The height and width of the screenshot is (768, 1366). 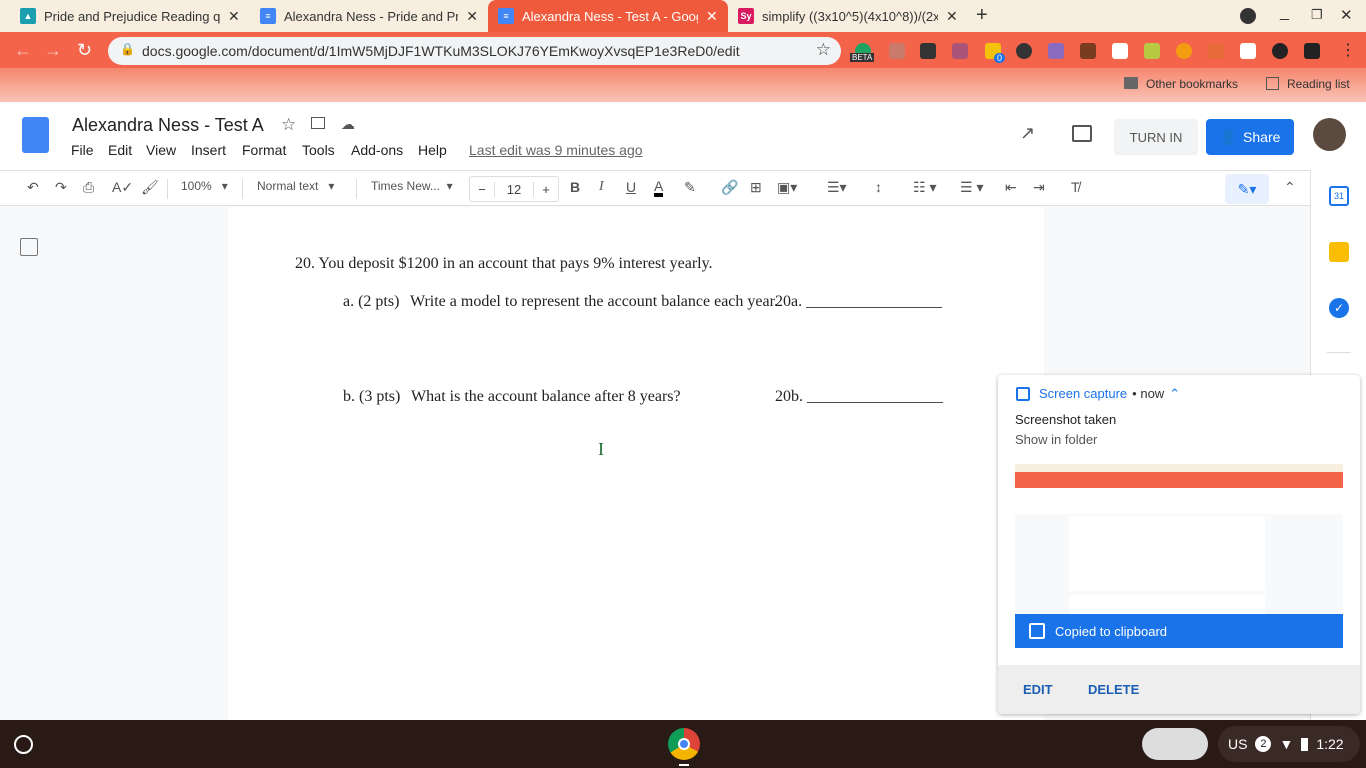 I want to click on tab-test-a: ≡Alexandra Ness - Test A - Google Docs✕, so click(x=608, y=16).